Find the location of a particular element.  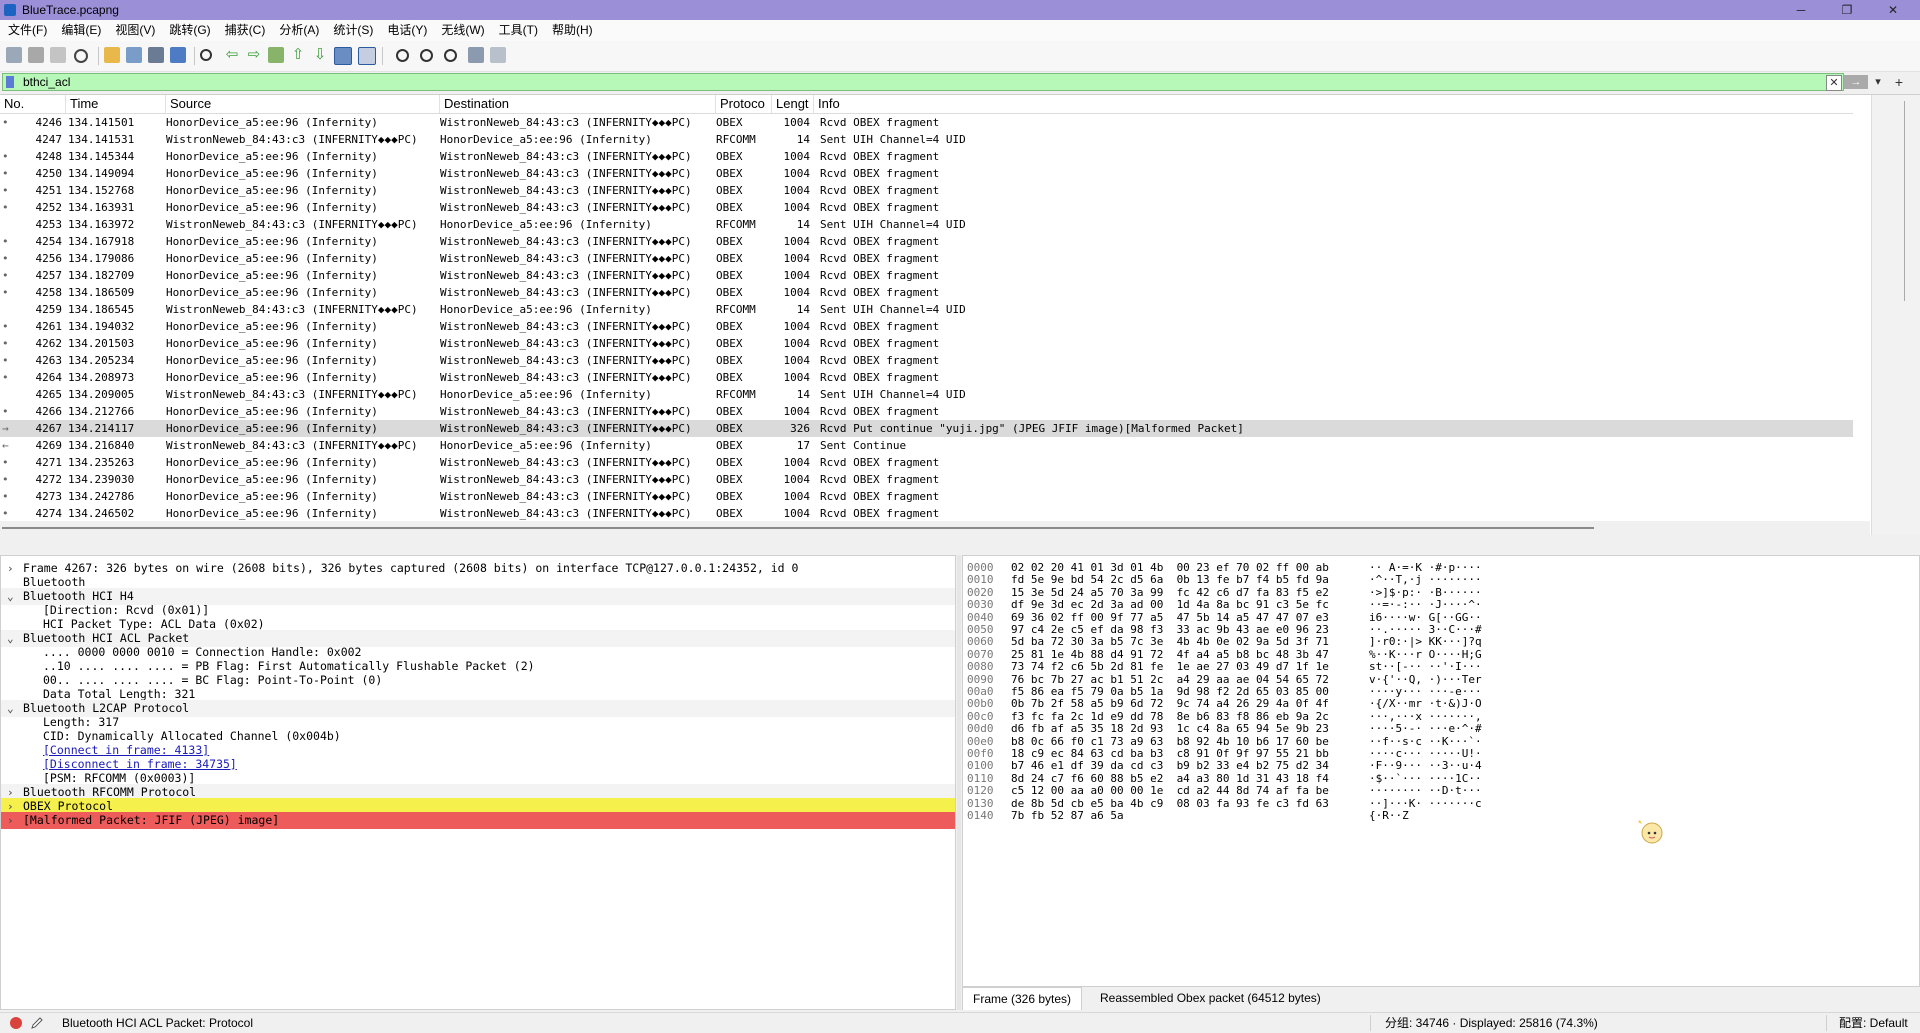

packet-list-hscrollbar is located at coordinates (935, 528).